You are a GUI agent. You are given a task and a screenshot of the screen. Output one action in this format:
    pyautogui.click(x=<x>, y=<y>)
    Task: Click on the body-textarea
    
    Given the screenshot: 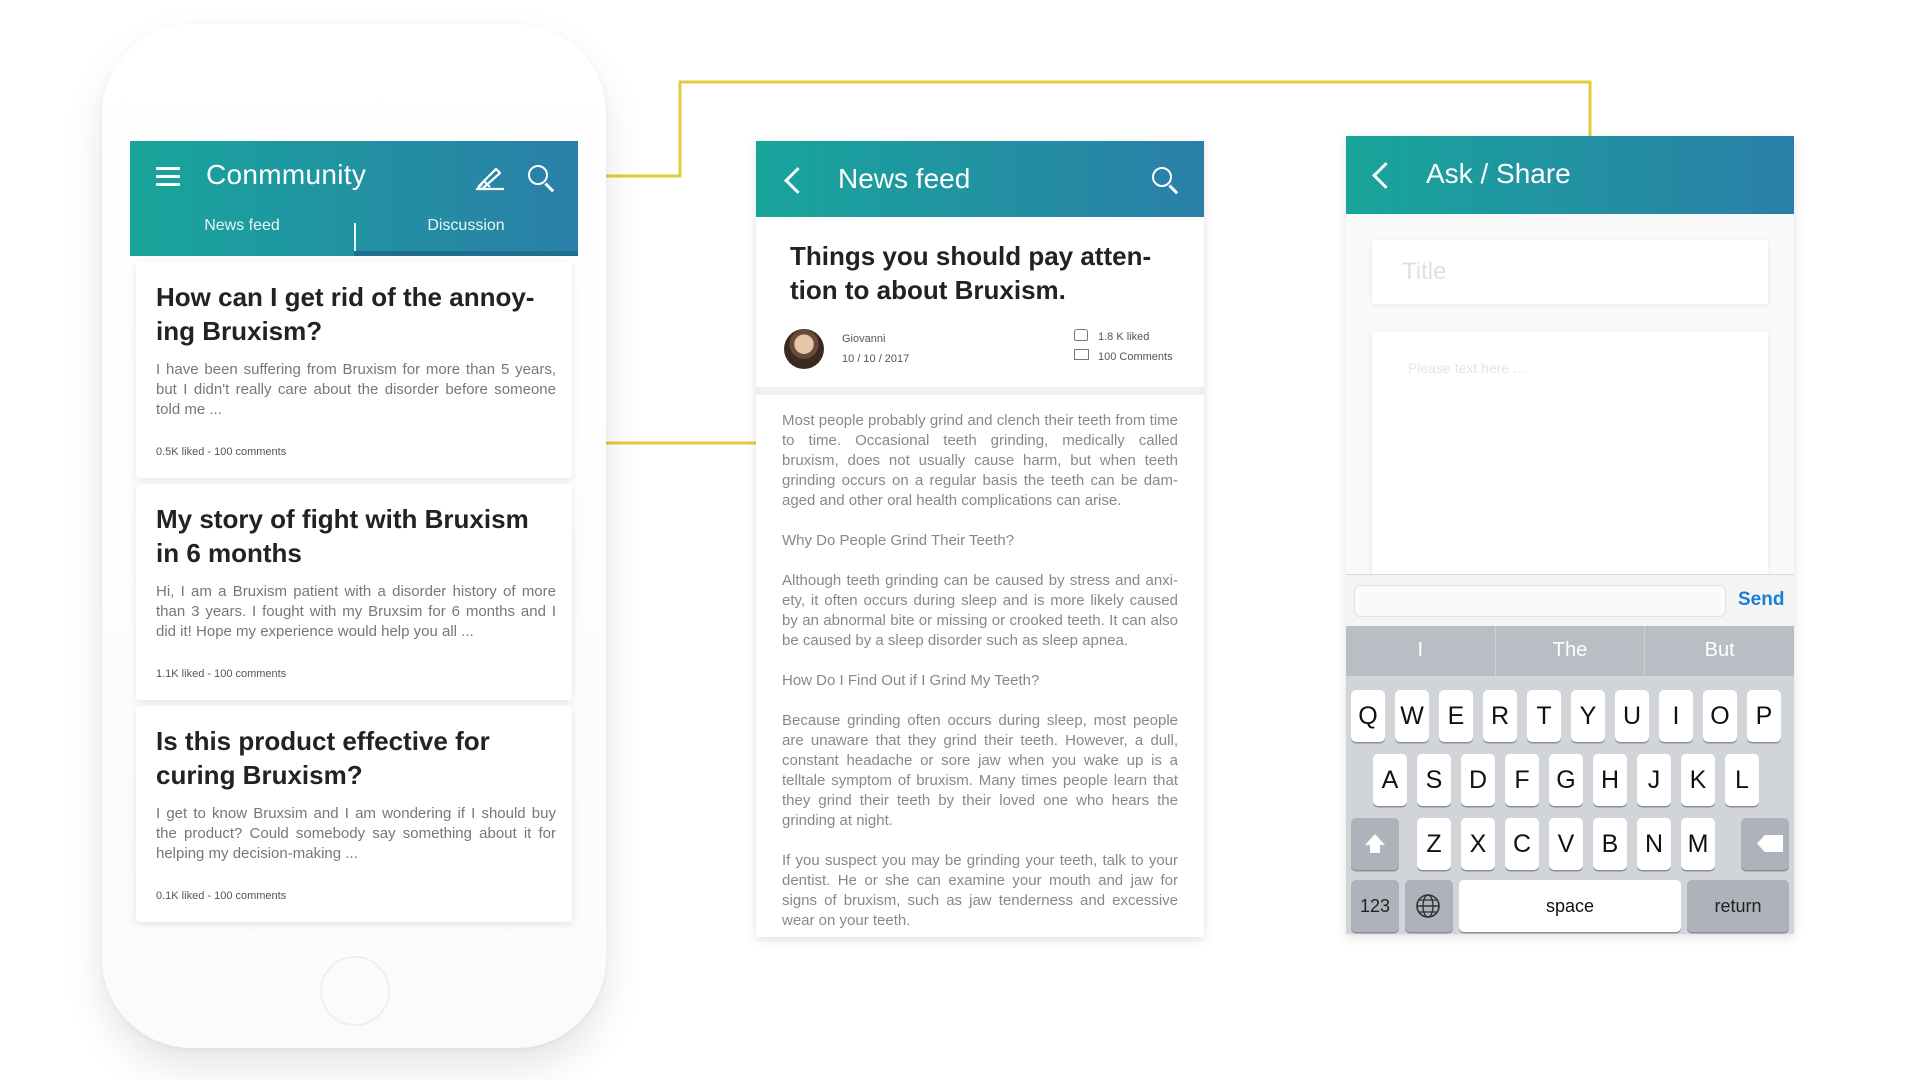 What is the action you would take?
    pyautogui.click(x=1570, y=458)
    